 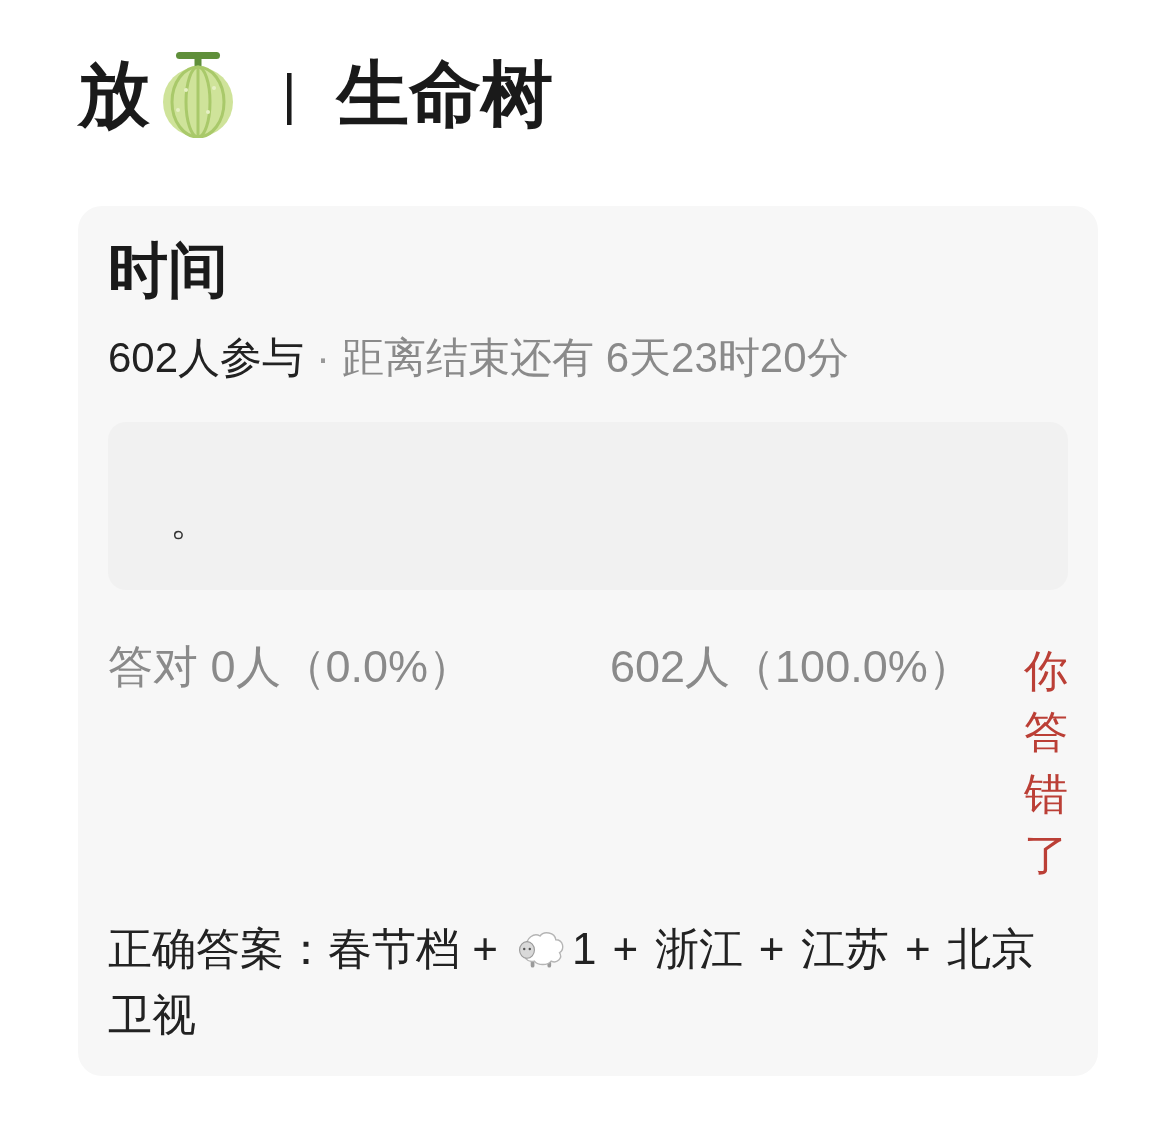 I want to click on solution-text: 1 + 浙江 + 江苏 + 北京, so click(x=803, y=948).